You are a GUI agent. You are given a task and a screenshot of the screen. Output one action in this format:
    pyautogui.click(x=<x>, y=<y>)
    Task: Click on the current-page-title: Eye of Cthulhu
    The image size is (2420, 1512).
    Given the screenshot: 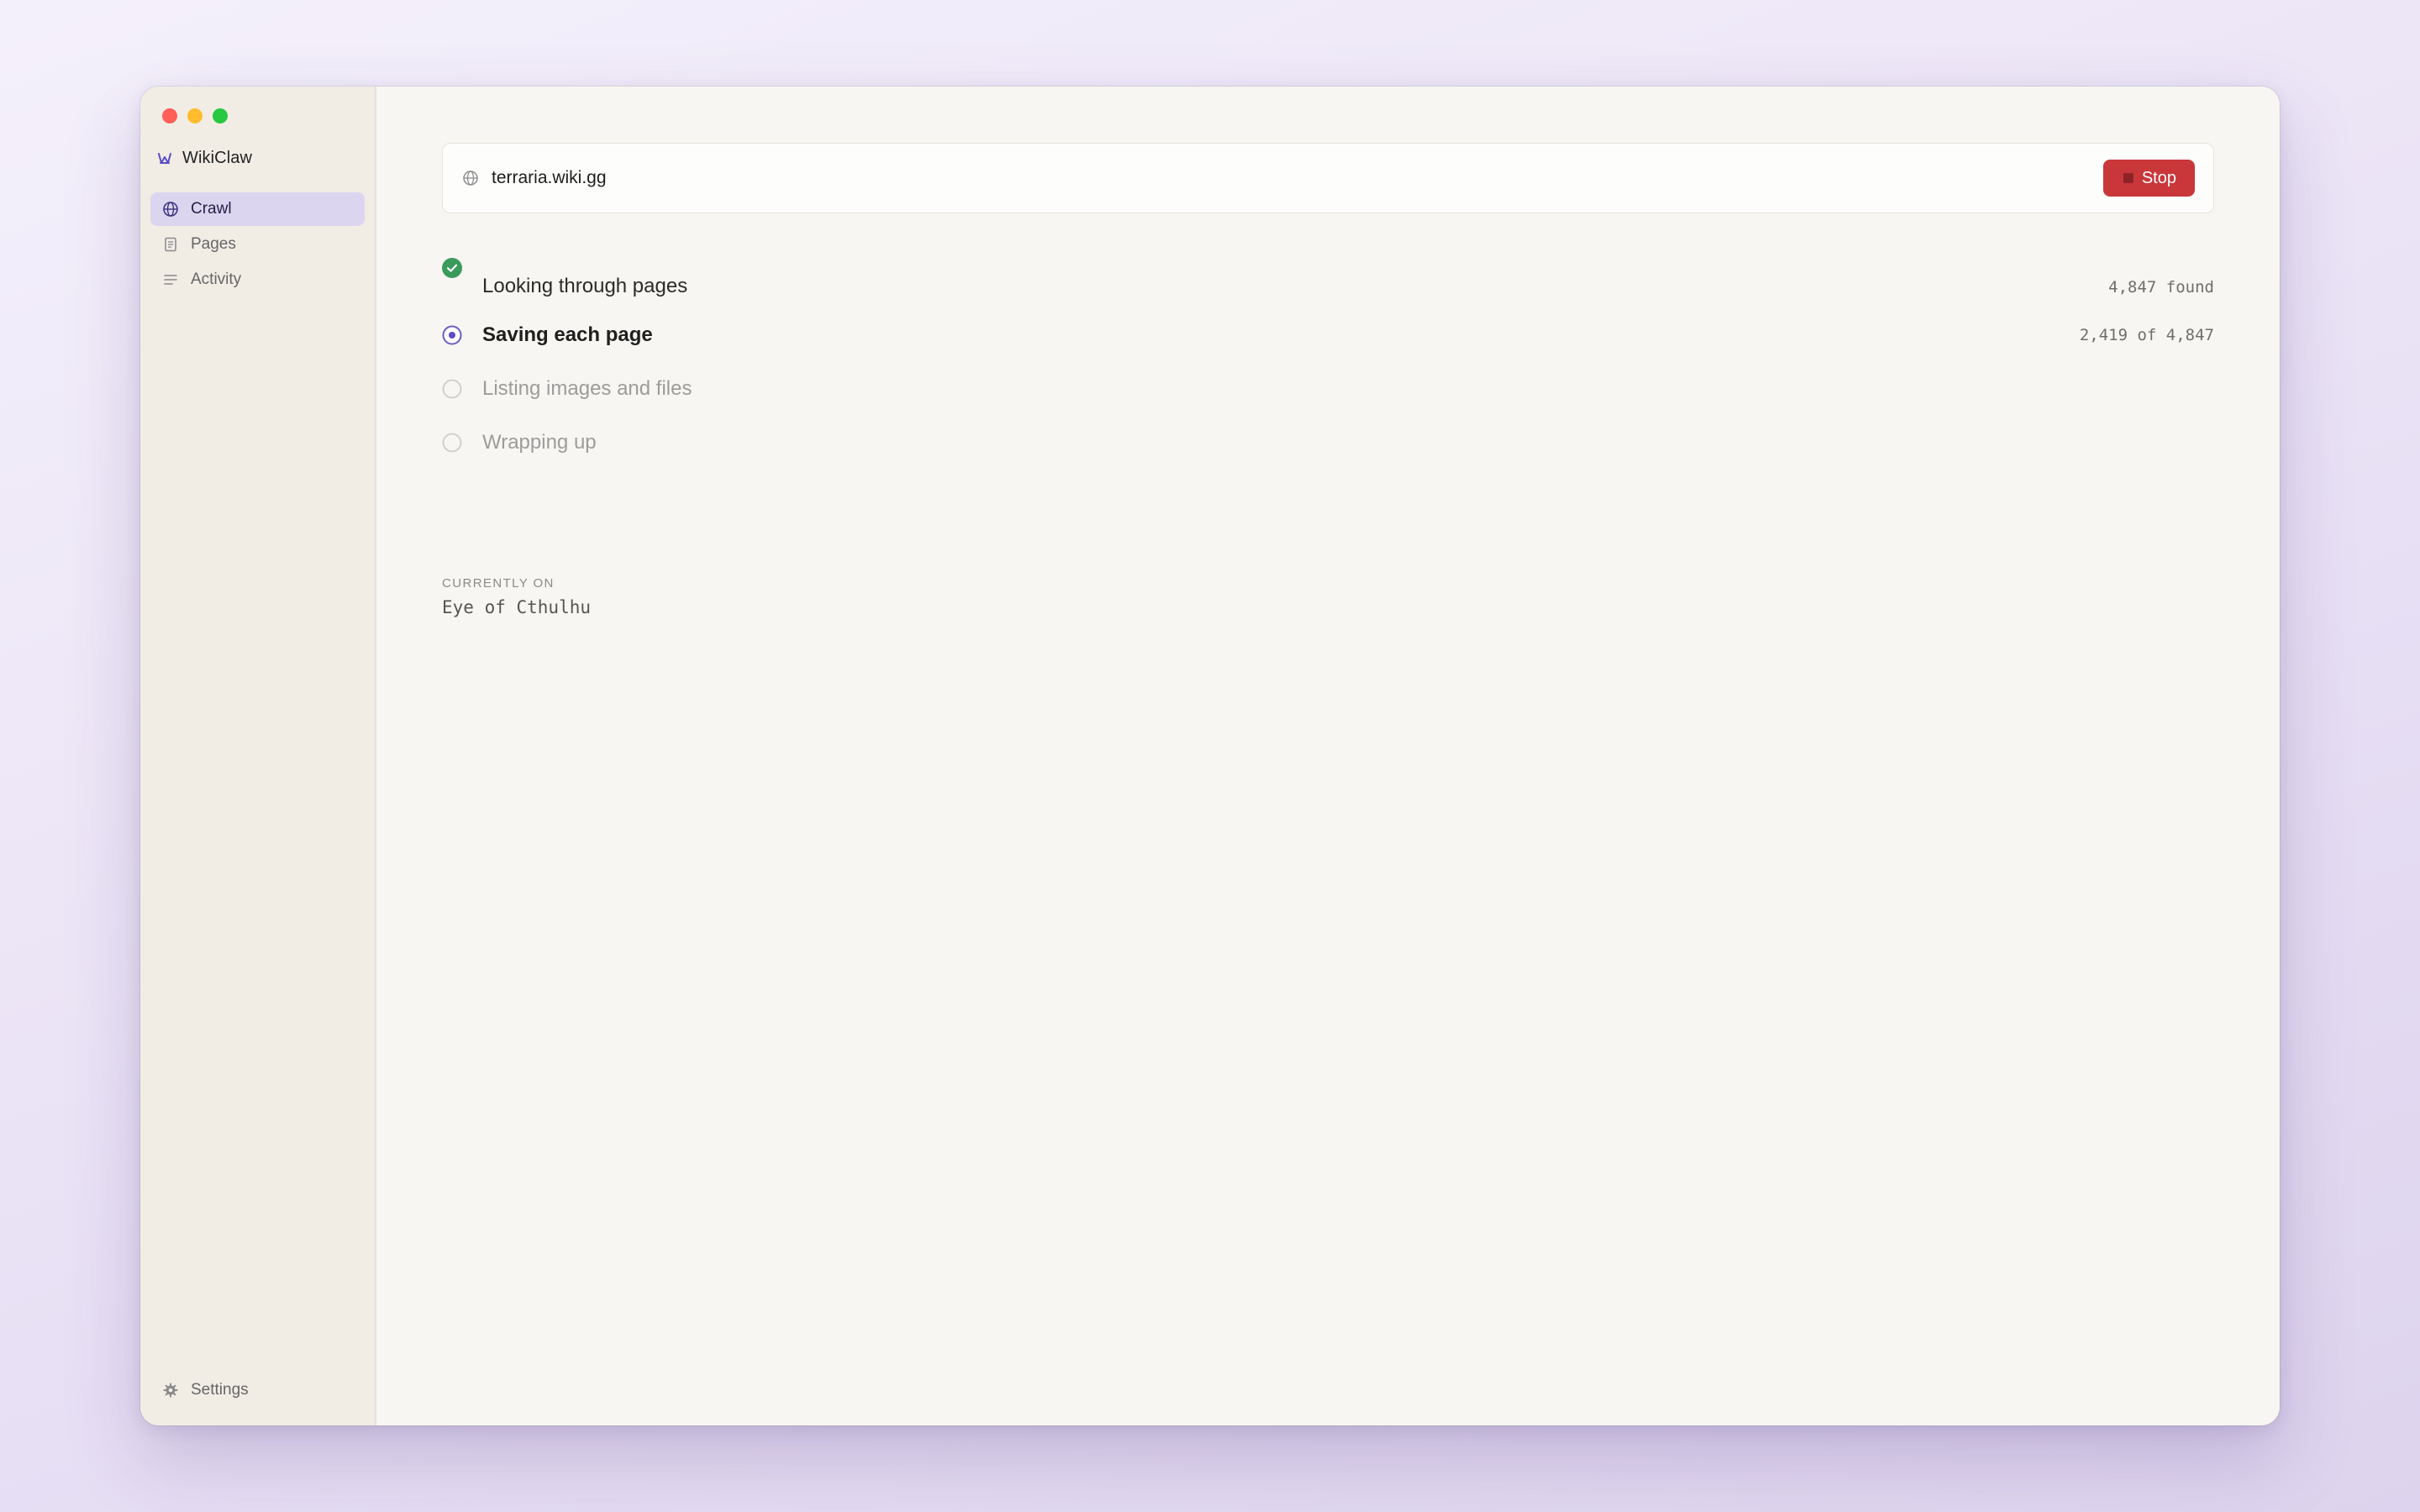 What is the action you would take?
    pyautogui.click(x=517, y=607)
    